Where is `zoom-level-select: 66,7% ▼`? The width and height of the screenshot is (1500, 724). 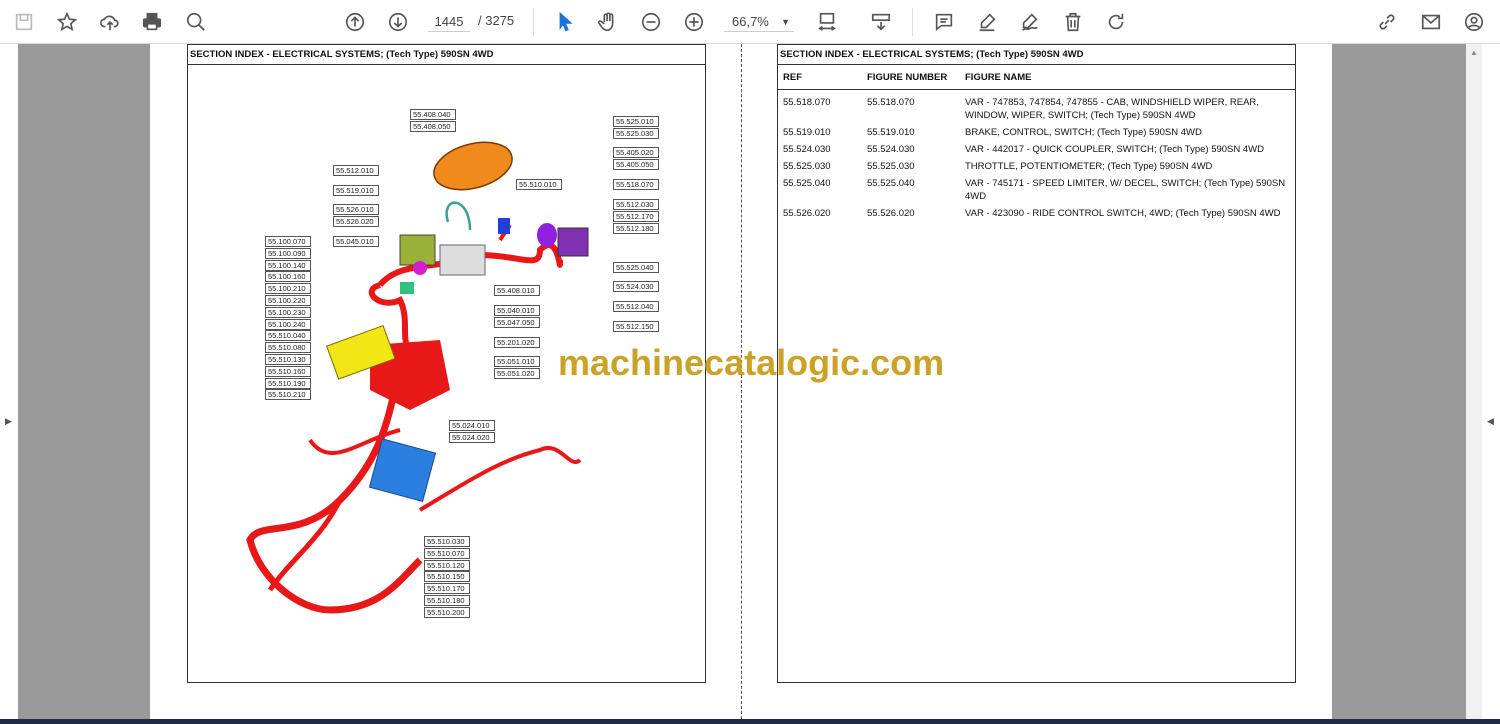
zoom-level-select: 66,7% ▼ is located at coordinates (759, 22).